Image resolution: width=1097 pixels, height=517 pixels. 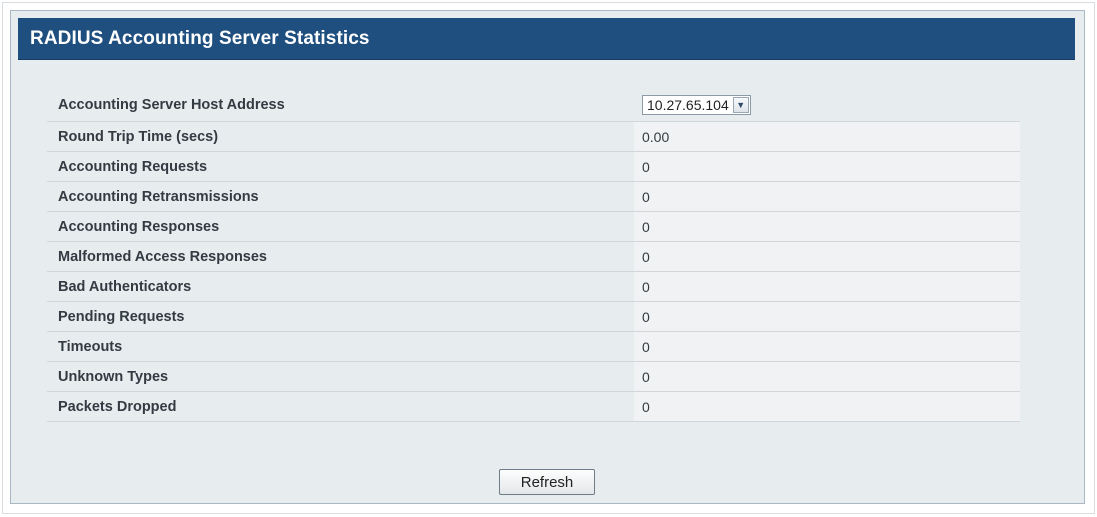 What do you see at coordinates (162, 256) in the screenshot?
I see `stat-label: Malformed Access Responses` at bounding box center [162, 256].